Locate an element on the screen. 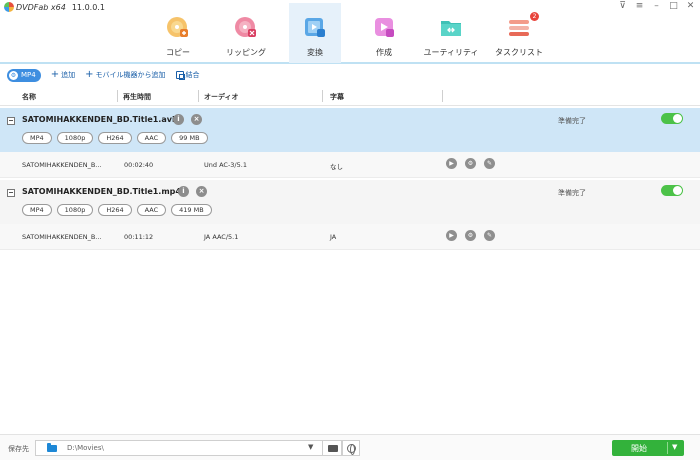 This screenshot has width=700, height=460. app-title: DVDFab x64 is located at coordinates (41, 7).